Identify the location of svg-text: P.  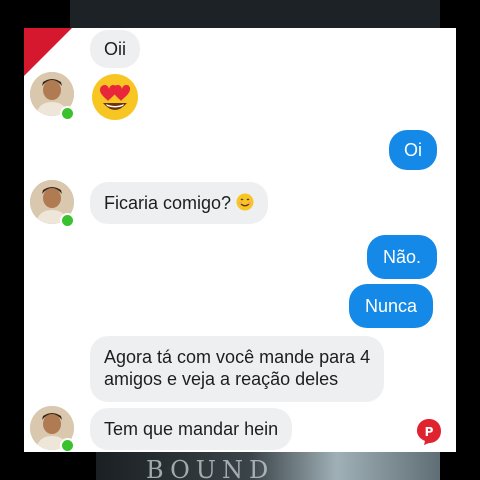
(429, 432).